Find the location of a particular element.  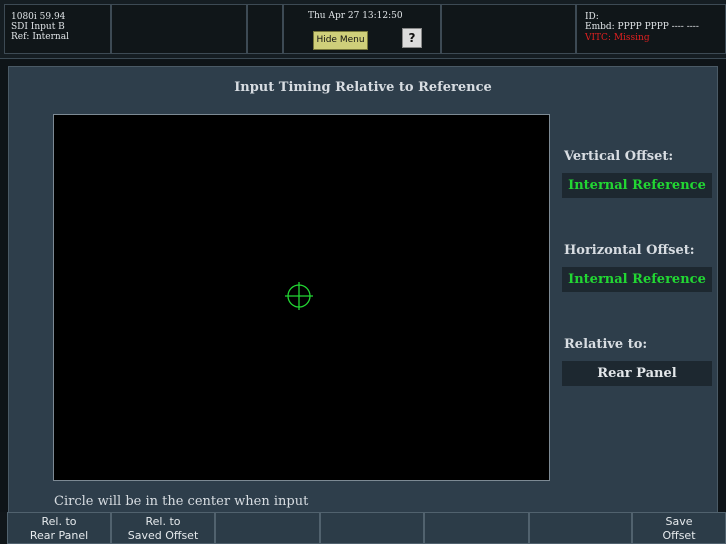

help-button: ? is located at coordinates (412, 38).